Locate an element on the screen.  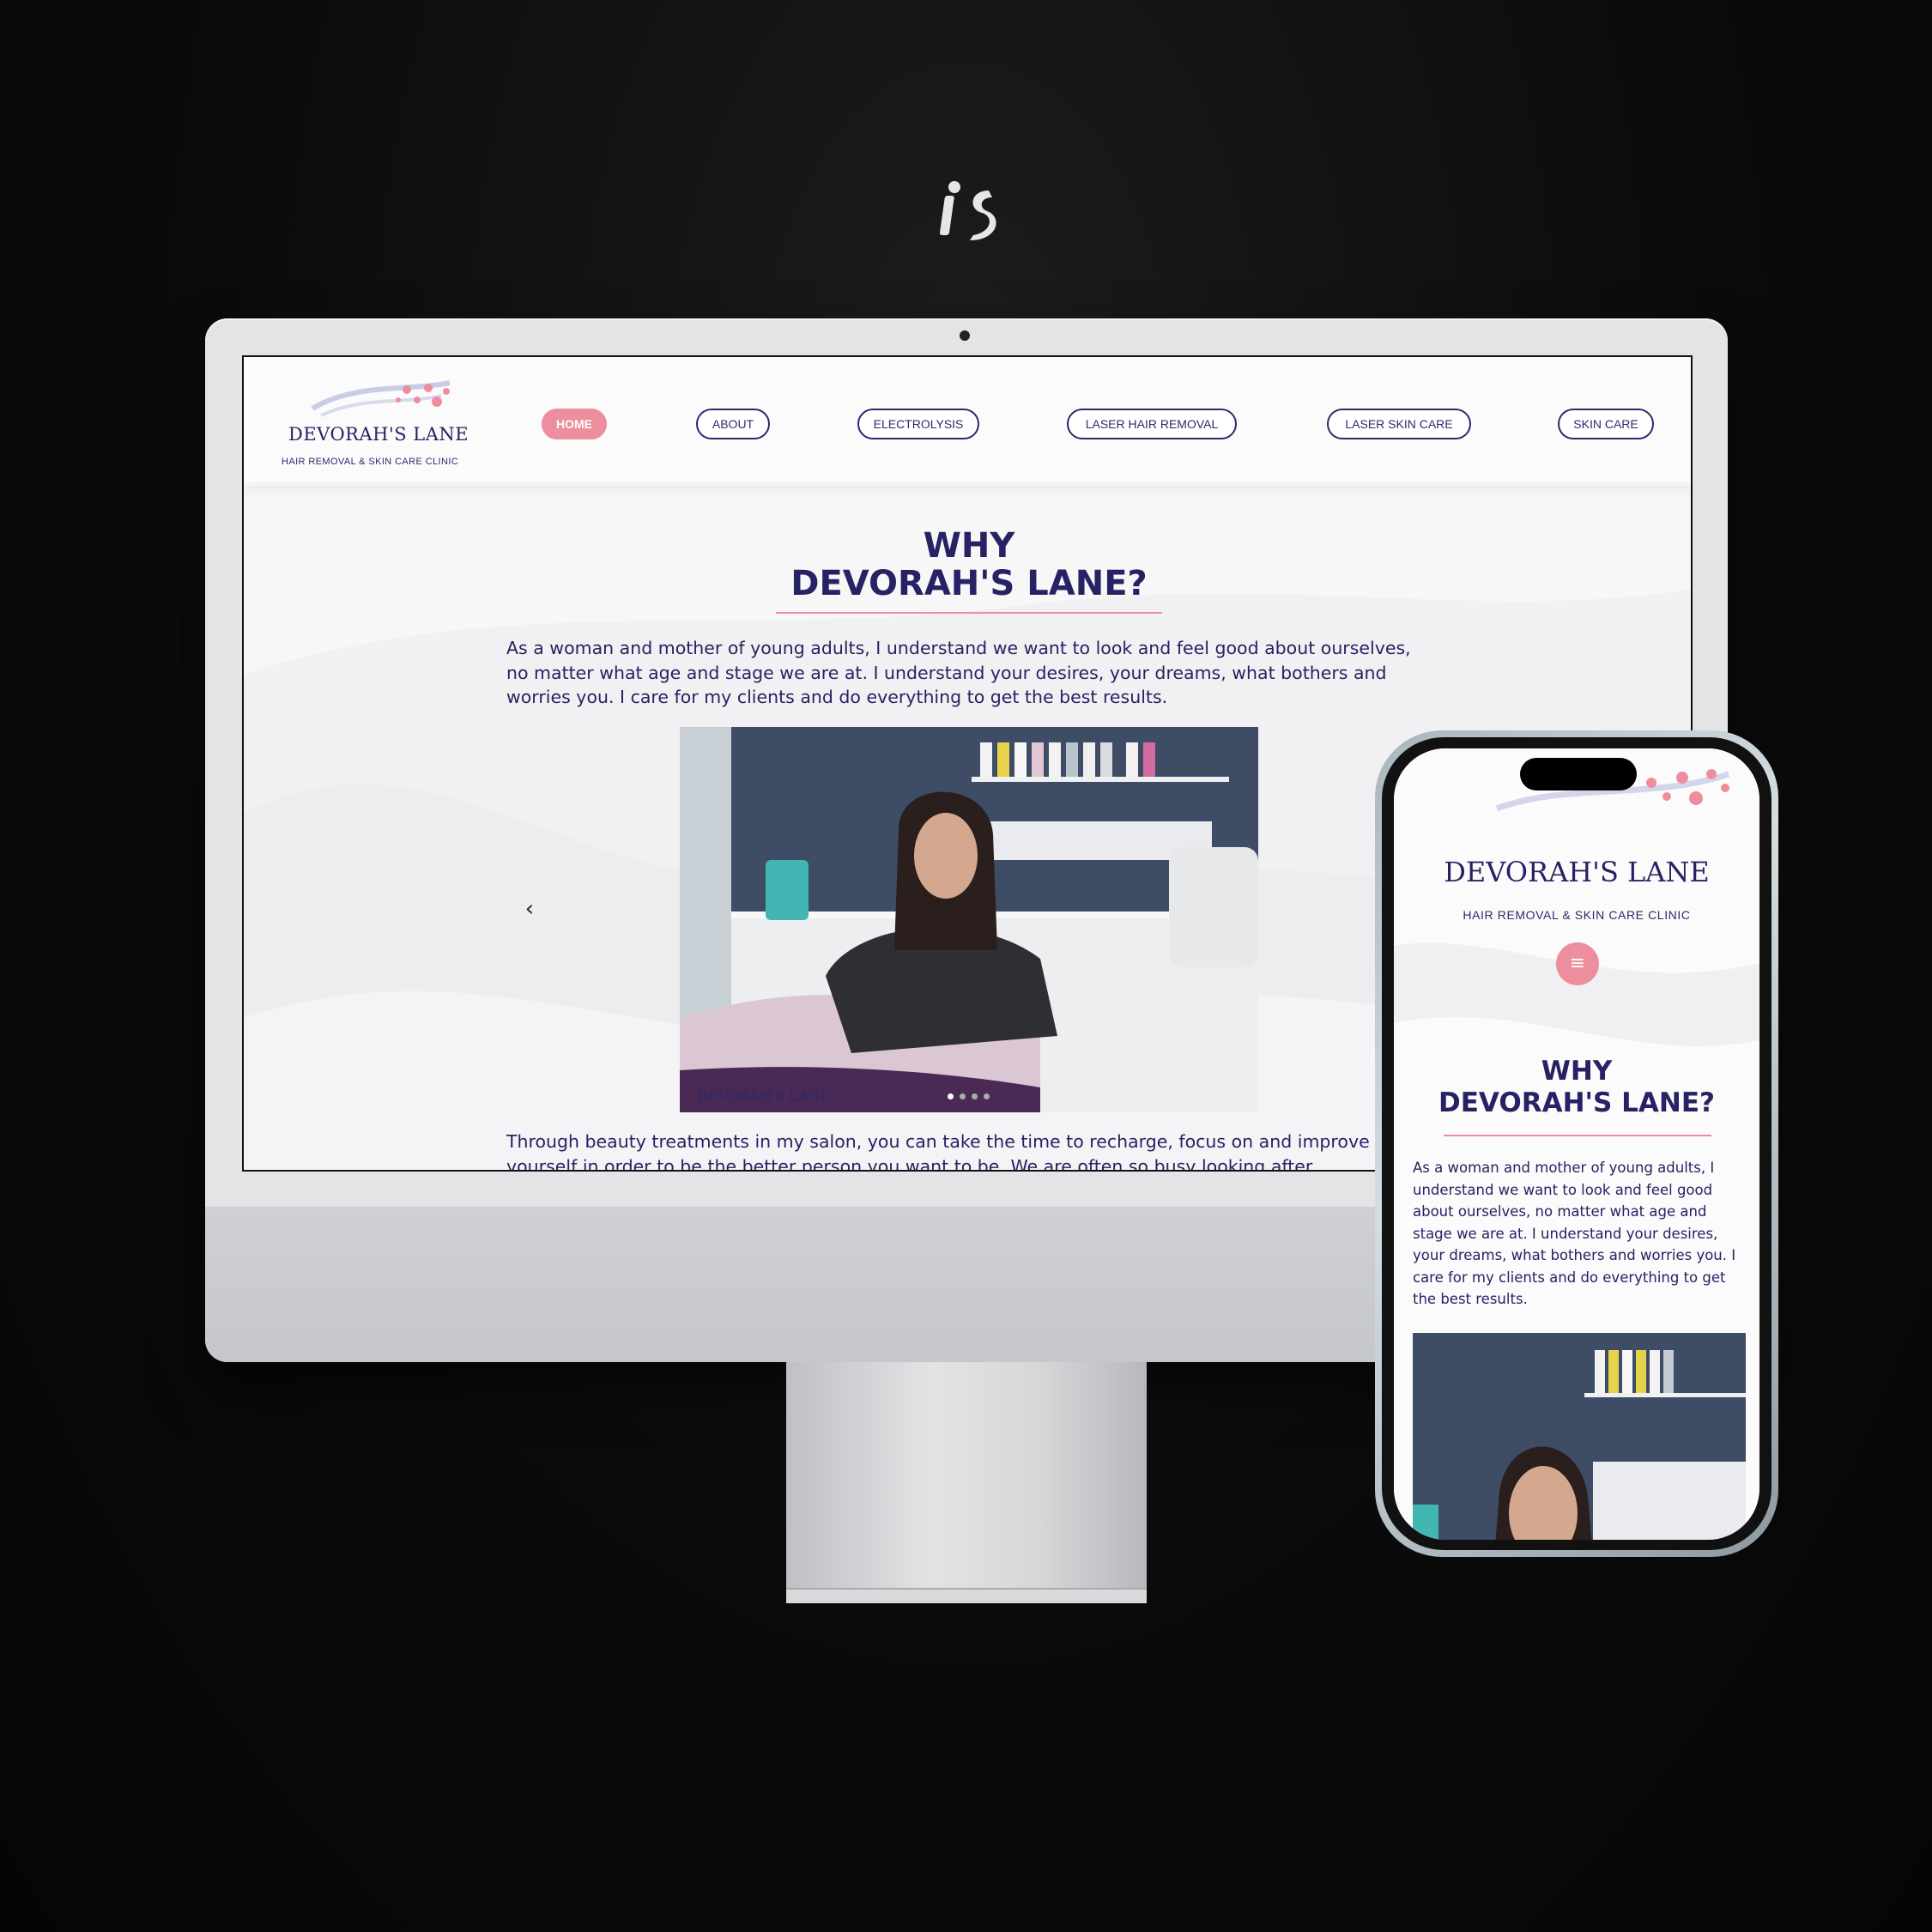
heading-line-2: DEVORAH'S LANE? is located at coordinates (969, 584).